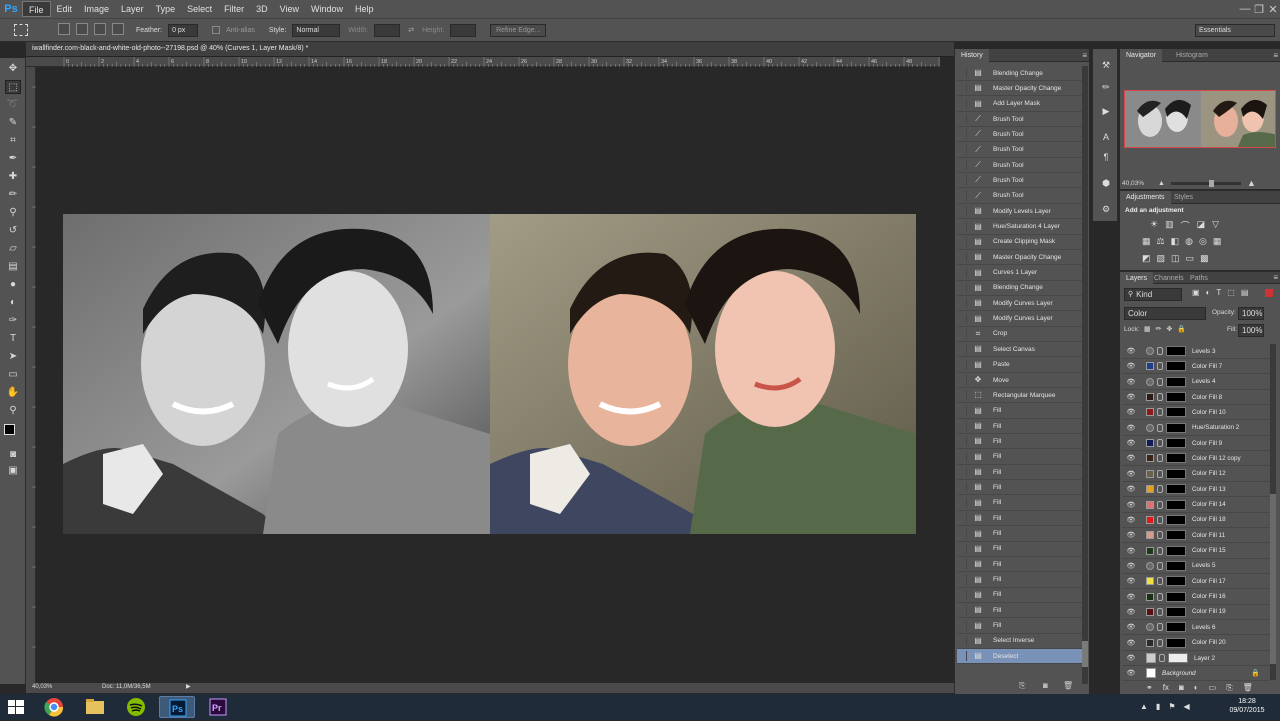 This screenshot has height=721, width=1280. I want to click on snapshot-icon: ◙, so click(1045, 685).